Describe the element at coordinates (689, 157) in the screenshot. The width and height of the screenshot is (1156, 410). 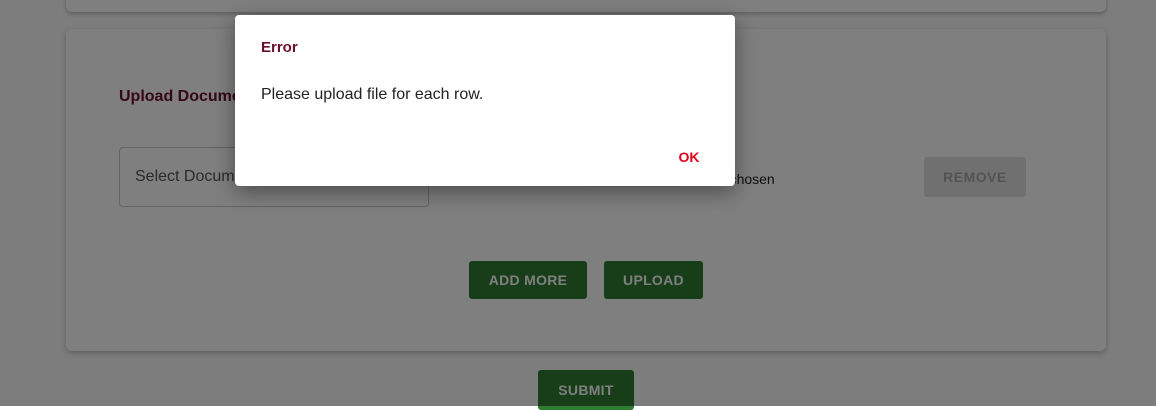
I see `ok-button: OK` at that location.